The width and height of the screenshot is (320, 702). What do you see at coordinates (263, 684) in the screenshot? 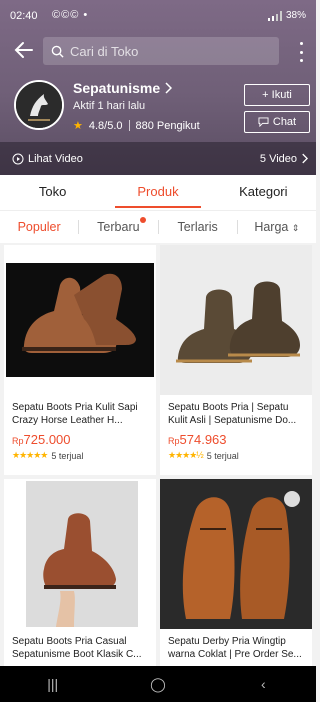
I see `back-icon: ‹` at bounding box center [263, 684].